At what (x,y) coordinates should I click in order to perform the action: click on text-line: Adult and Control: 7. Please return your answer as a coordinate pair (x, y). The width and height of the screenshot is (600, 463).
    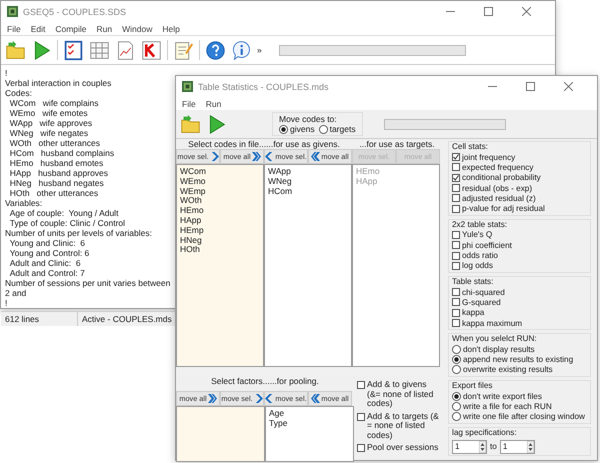
    Looking at the image, I should click on (47, 273).